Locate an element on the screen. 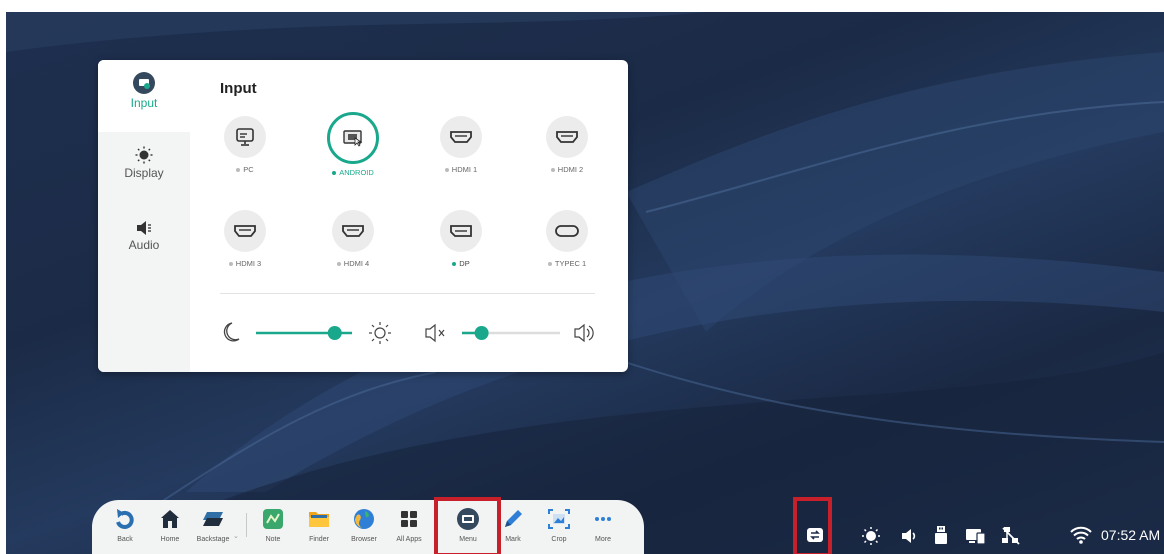  dock-finder: Finder is located at coordinates (319, 524).